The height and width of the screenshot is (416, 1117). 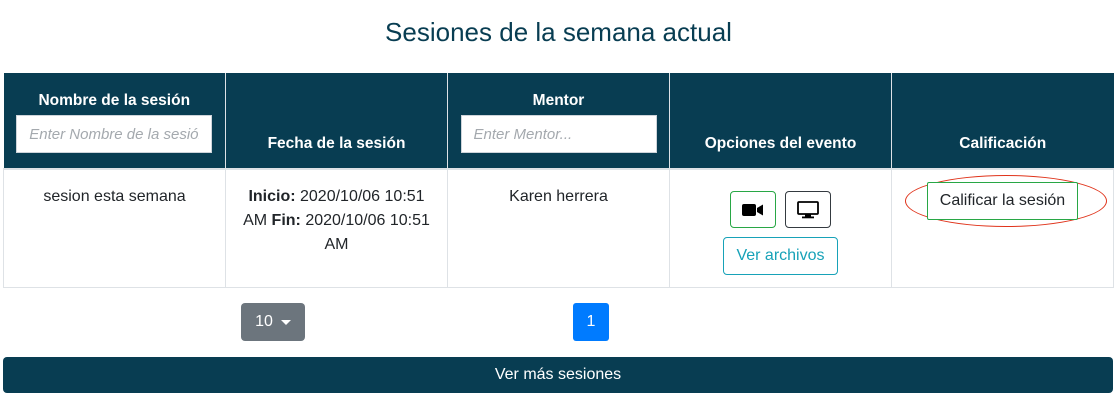 I want to click on rating-cell: Calificar la sesión, so click(x=1002, y=228).